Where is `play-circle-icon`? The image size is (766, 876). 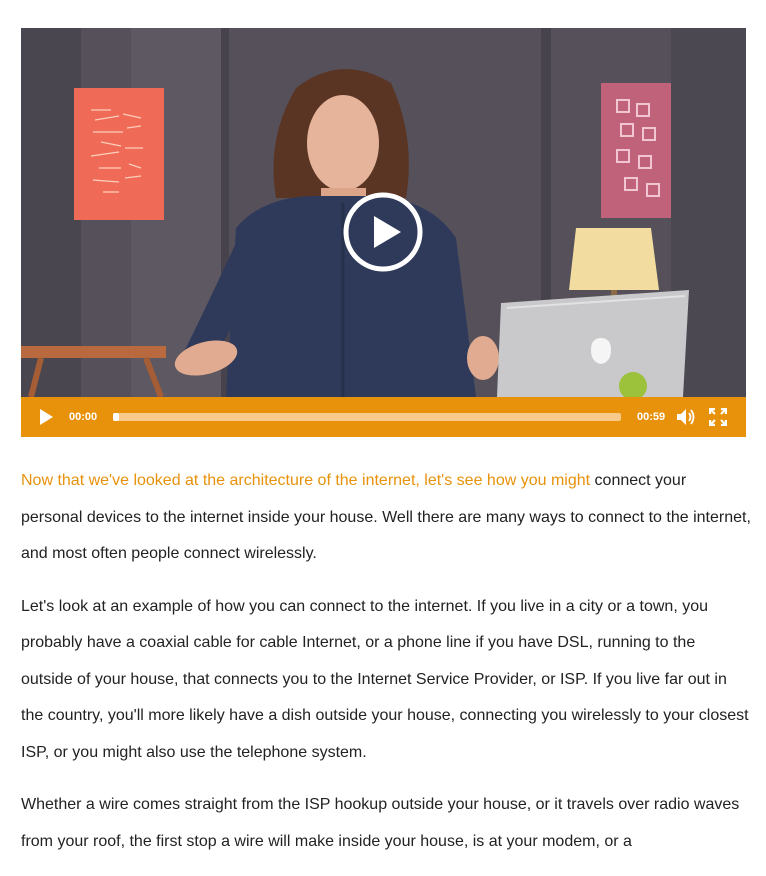
play-circle-icon is located at coordinates (383, 232).